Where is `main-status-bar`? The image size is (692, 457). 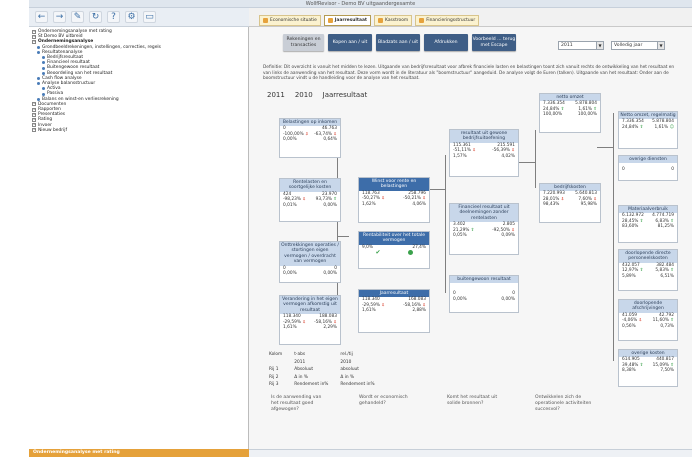
main-status-bar is located at coordinates (470, 453).